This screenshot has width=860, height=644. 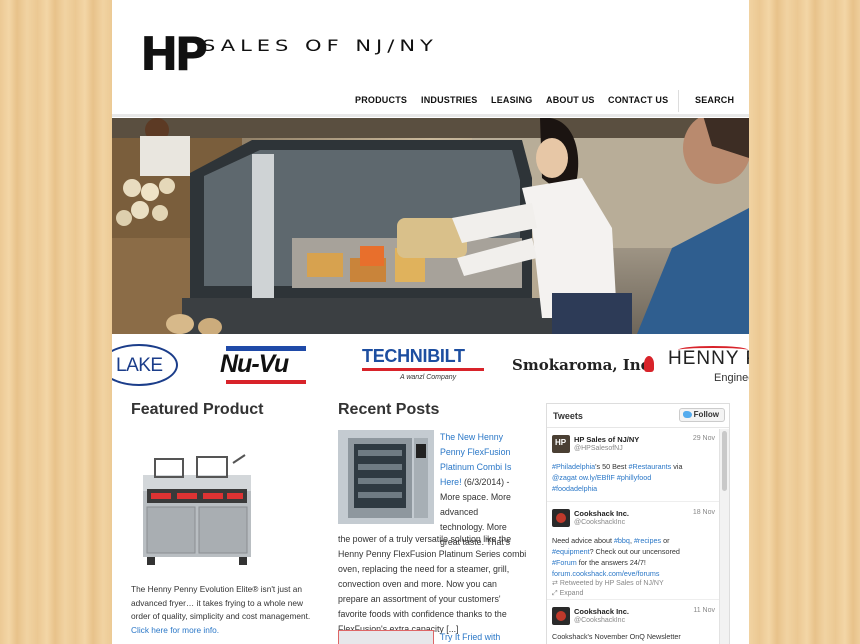 I want to click on brand-henny-penny-logo: HENNY P Engineer, so click(x=708, y=368).